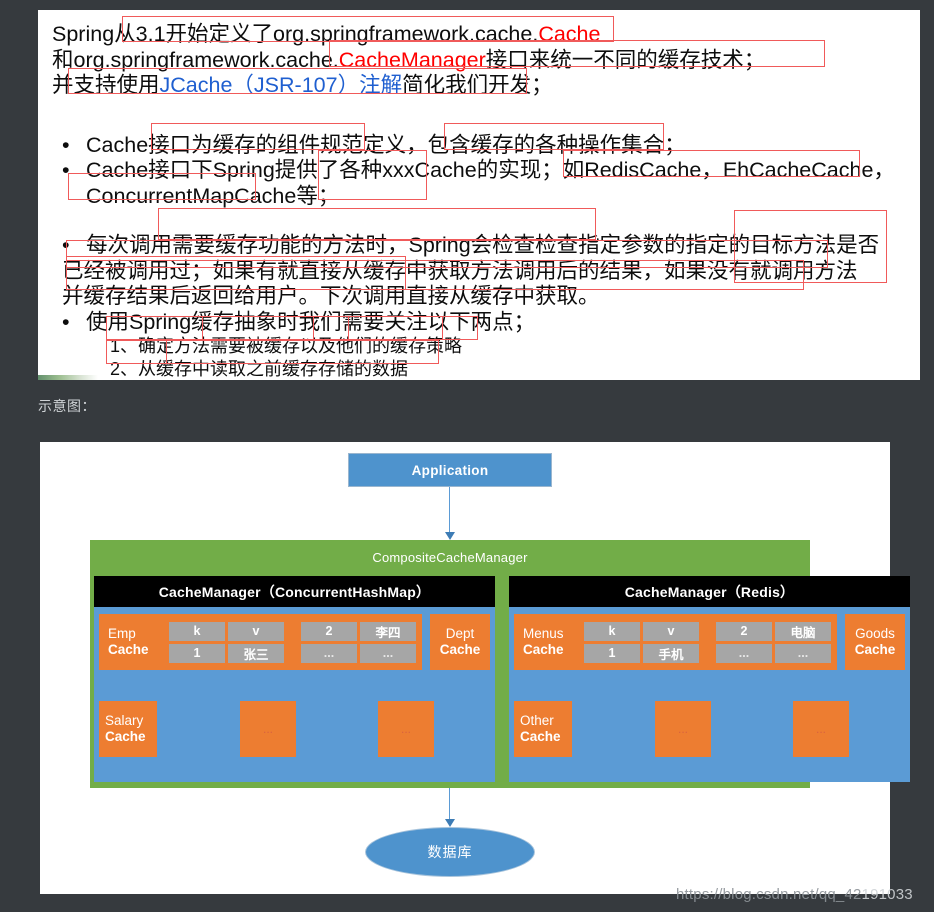  What do you see at coordinates (460, 633) in the screenshot?
I see `dept-cache-line1: Dept` at bounding box center [460, 633].